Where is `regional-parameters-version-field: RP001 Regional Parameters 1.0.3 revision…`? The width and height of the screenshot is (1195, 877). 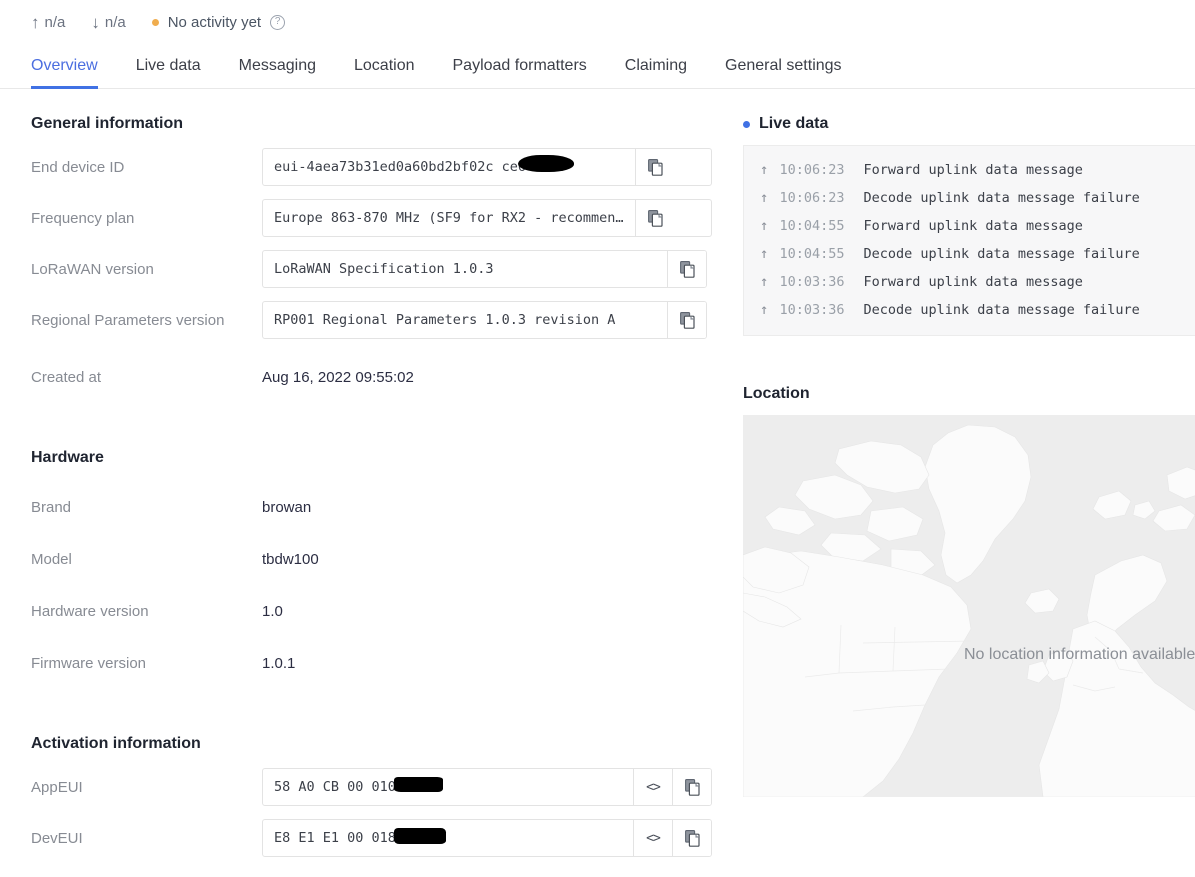
regional-parameters-version-field: RP001 Regional Parameters 1.0.3 revision… is located at coordinates (484, 320).